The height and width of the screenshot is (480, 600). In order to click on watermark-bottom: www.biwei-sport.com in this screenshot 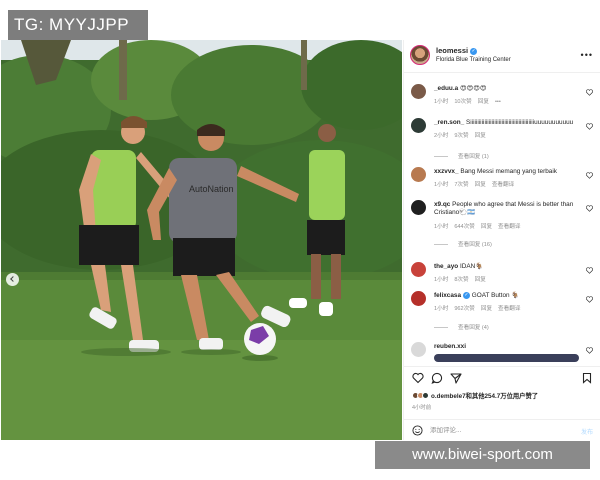, I will do `click(482, 455)`.